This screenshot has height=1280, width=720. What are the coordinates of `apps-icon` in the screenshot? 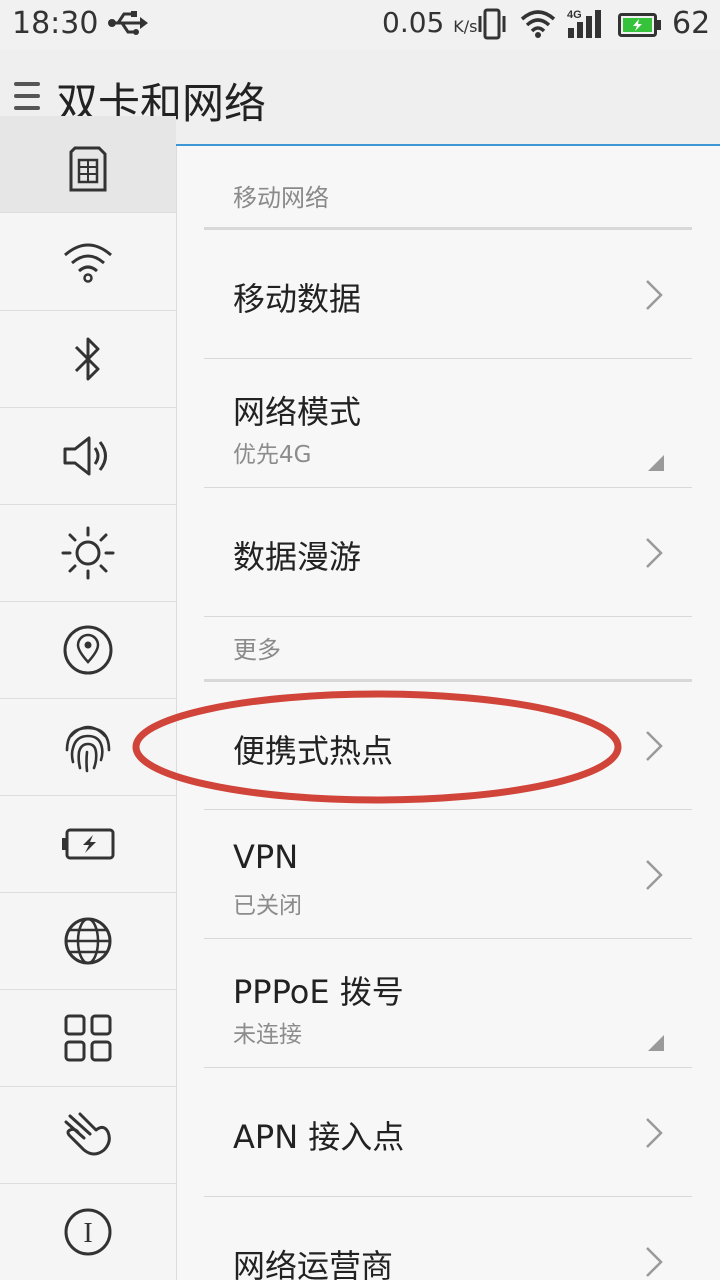 It's located at (88, 1038).